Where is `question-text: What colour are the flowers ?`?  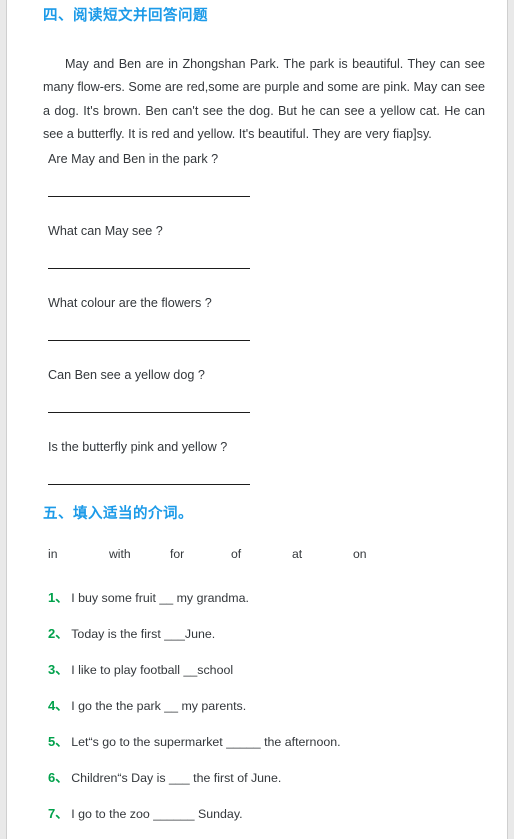
question-text: What colour are the flowers ? is located at coordinates (130, 303).